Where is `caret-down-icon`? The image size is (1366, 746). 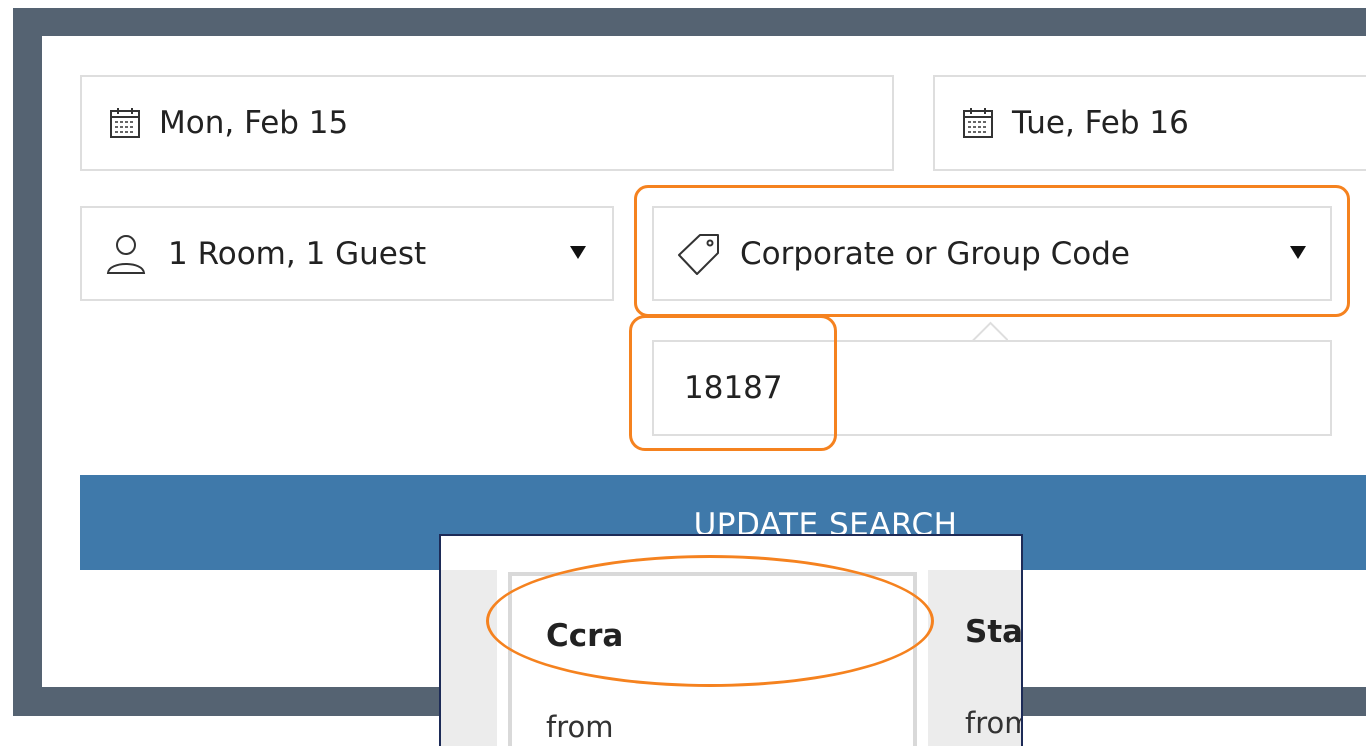
caret-down-icon is located at coordinates (578, 253).